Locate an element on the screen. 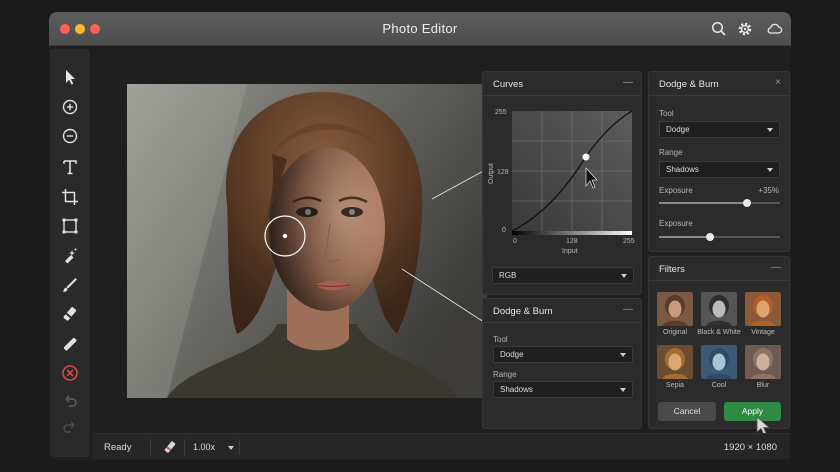 The width and height of the screenshot is (840, 472). redo-icon is located at coordinates (70, 427).